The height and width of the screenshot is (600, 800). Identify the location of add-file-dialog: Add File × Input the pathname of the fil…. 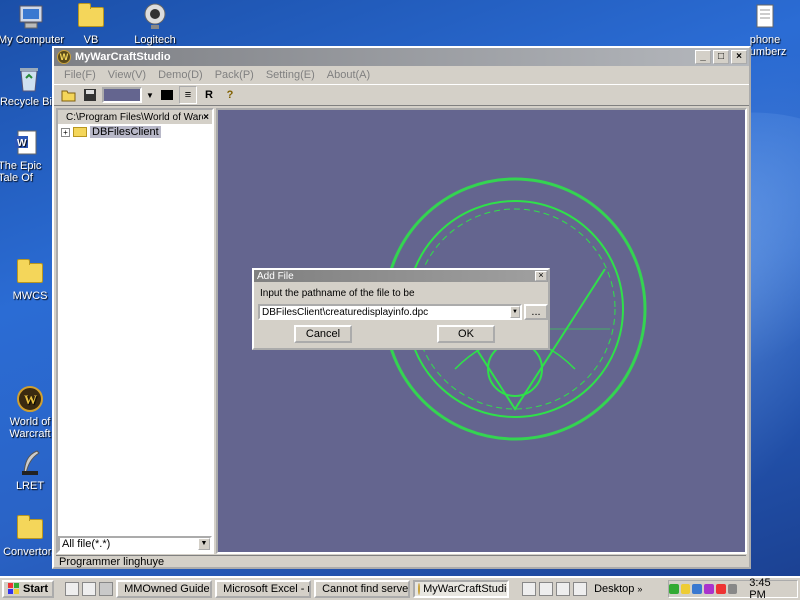
(401, 309).